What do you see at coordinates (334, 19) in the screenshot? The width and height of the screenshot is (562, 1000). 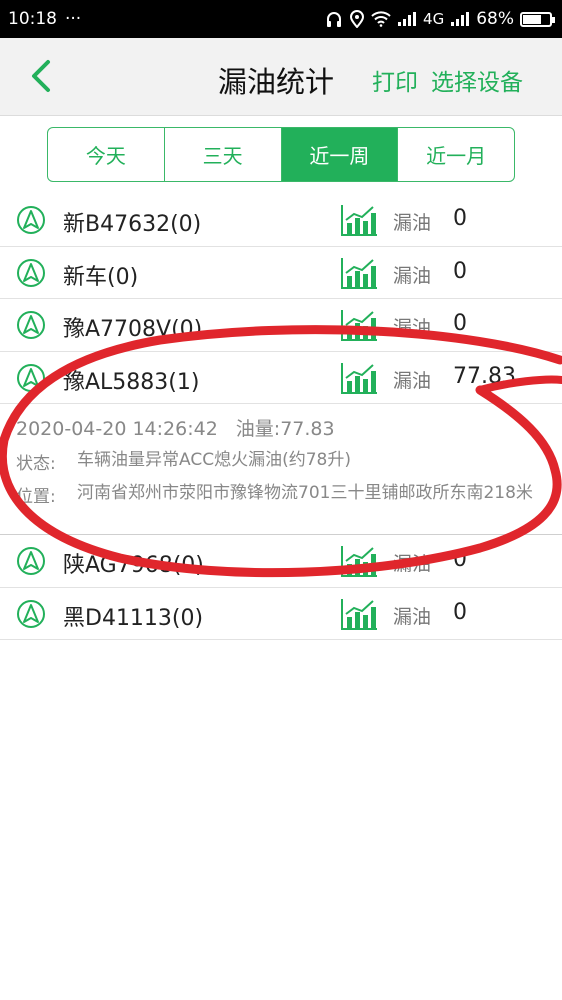 I see `headphones-icon` at bounding box center [334, 19].